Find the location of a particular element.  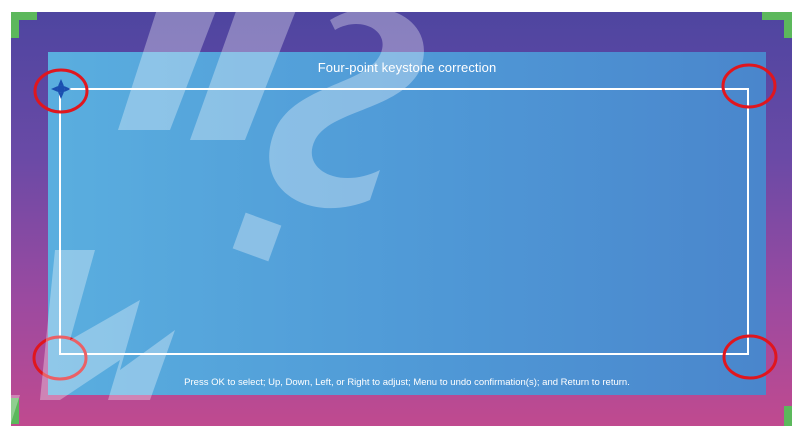

frame-corner-top-left-vertical is located at coordinates (15, 25).